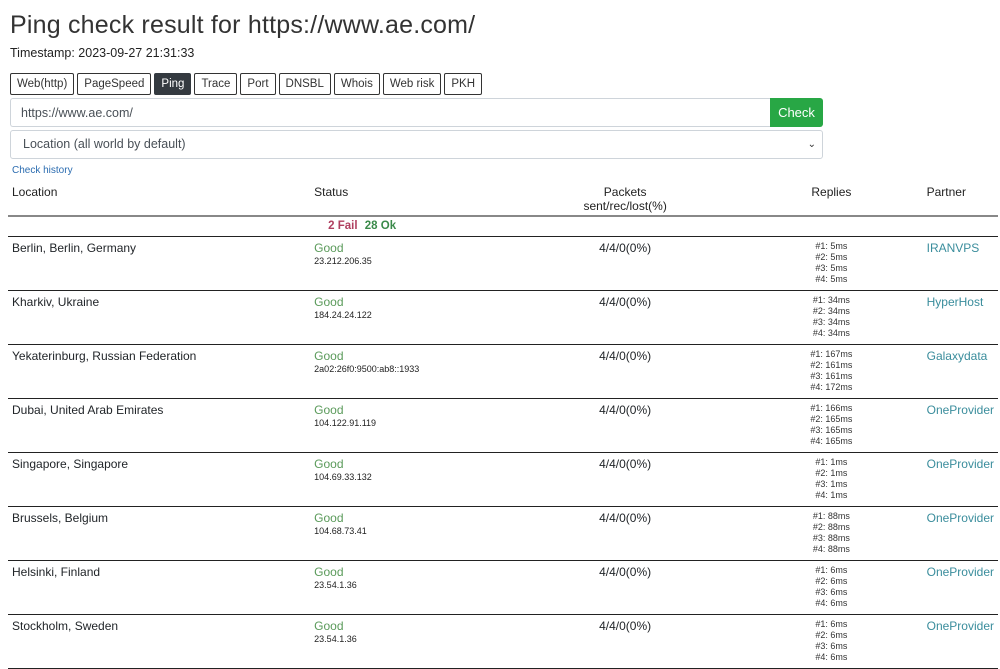 The image size is (1000, 669). Describe the element at coordinates (831, 408) in the screenshot. I see `reply-value: #1: 166ms` at that location.